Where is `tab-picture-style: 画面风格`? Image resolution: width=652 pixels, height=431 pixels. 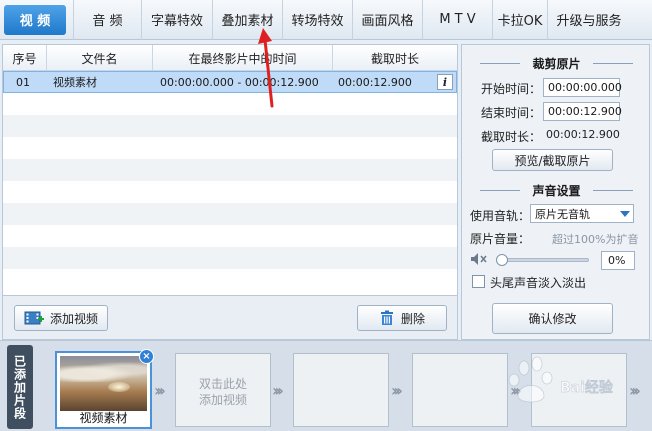
tab-picture-style: 画面风格 is located at coordinates (388, 20).